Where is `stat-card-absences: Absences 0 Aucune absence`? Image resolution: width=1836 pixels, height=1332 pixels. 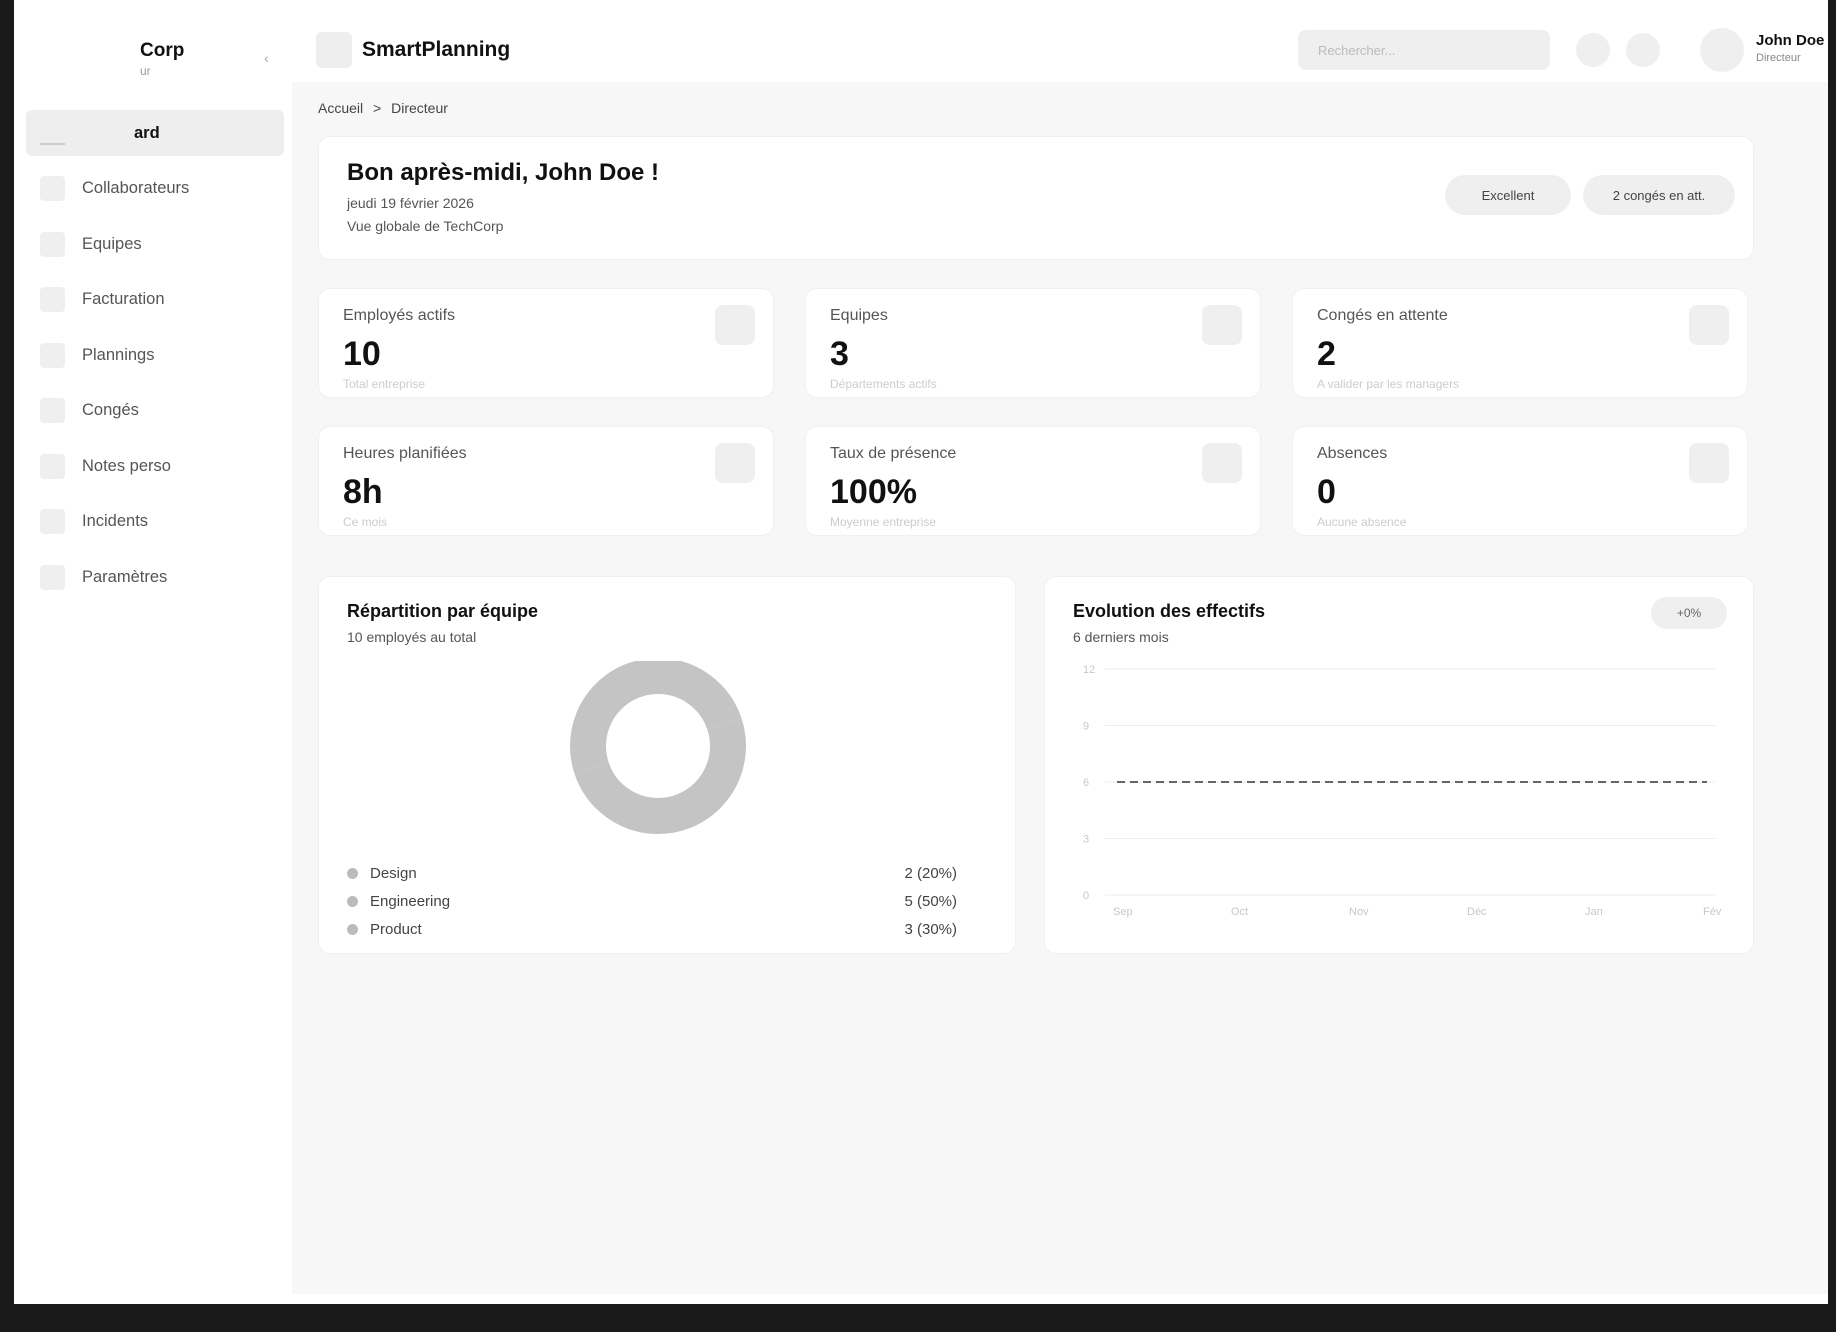 stat-card-absences: Absences 0 Aucune absence is located at coordinates (1520, 481).